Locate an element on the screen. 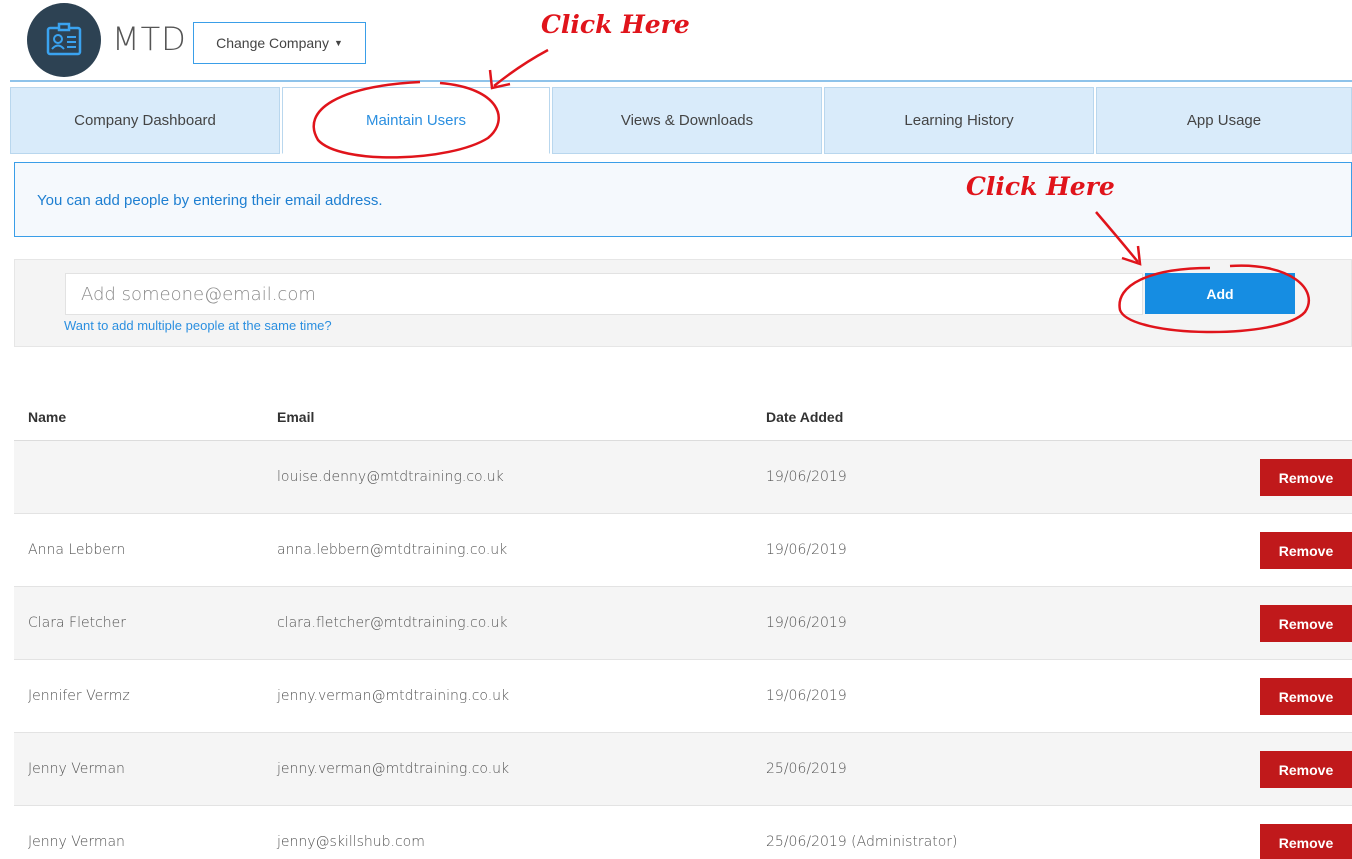  role-note: (Administrator) is located at coordinates (902, 842).